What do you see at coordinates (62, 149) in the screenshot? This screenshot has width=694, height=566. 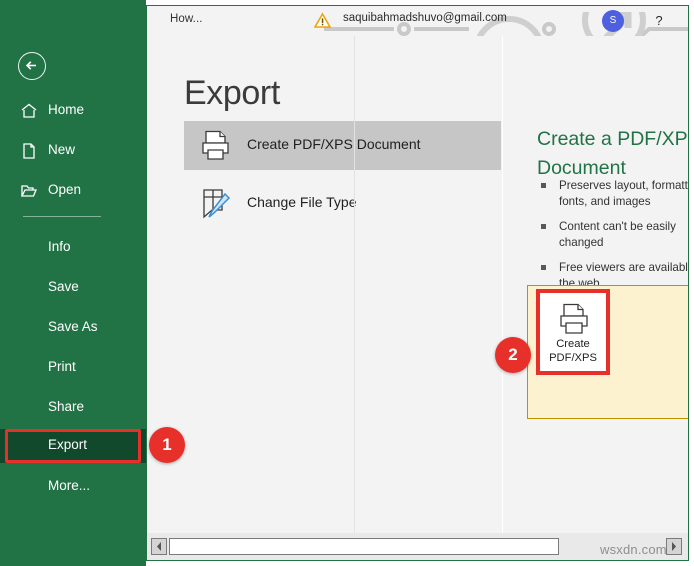 I see `sidebar-item-label: New` at bounding box center [62, 149].